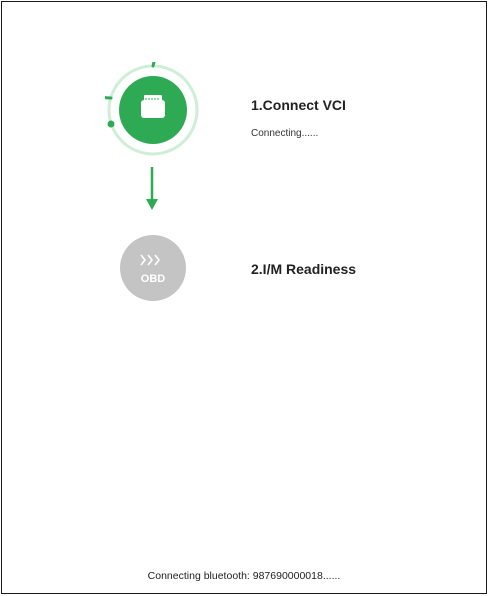 This screenshot has height=596, width=490. I want to click on step-1-title: 1.Connect VCI, so click(298, 105).